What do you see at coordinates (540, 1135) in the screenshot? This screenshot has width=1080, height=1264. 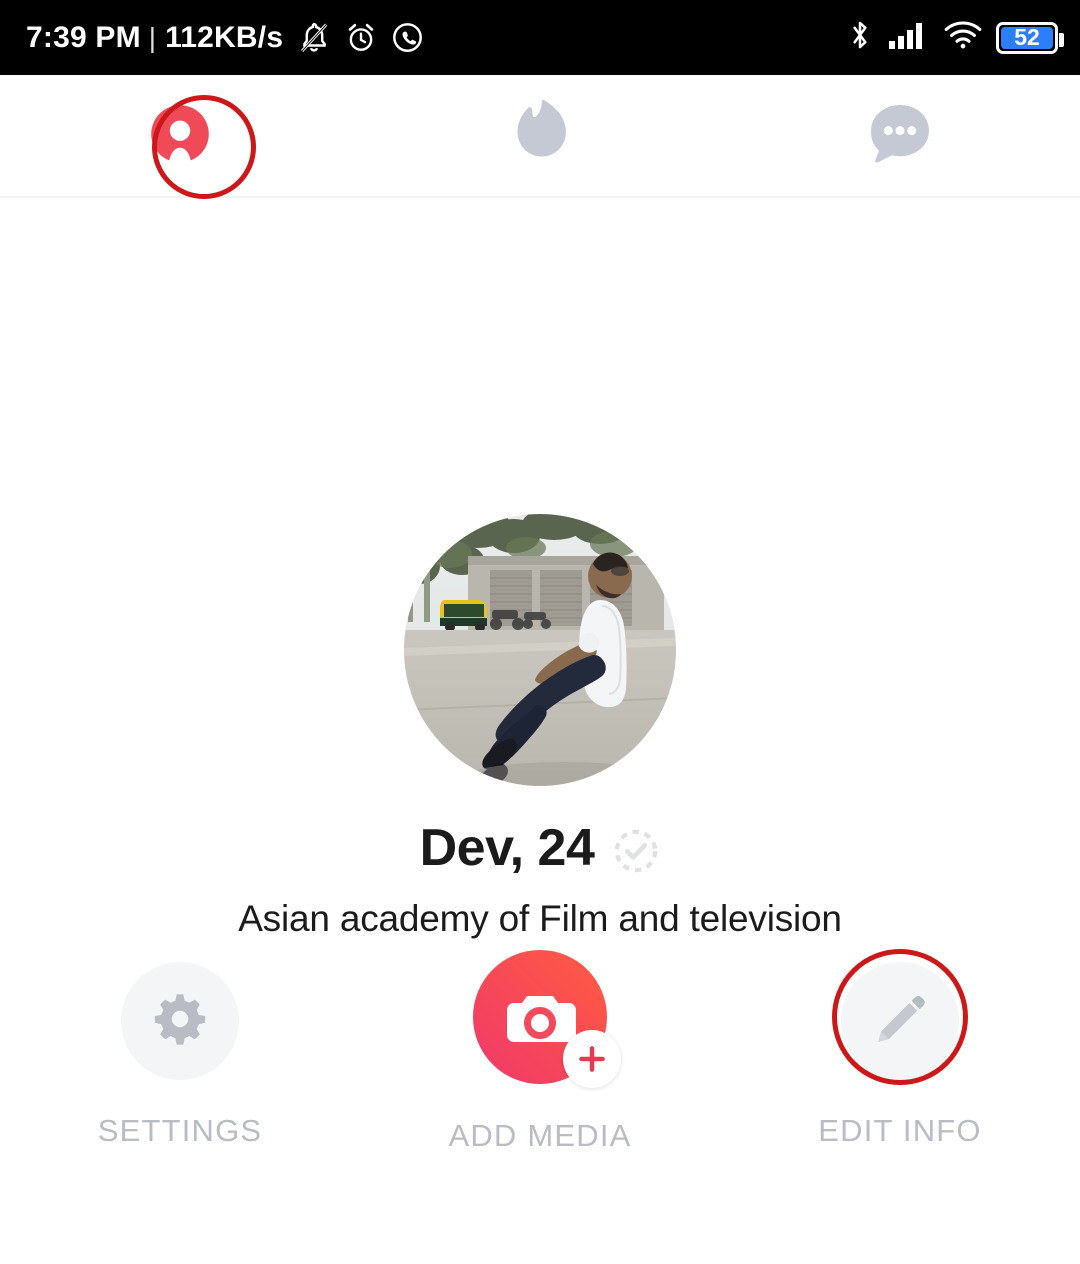 I see `add-media-button-label: ADD MEDIA` at bounding box center [540, 1135].